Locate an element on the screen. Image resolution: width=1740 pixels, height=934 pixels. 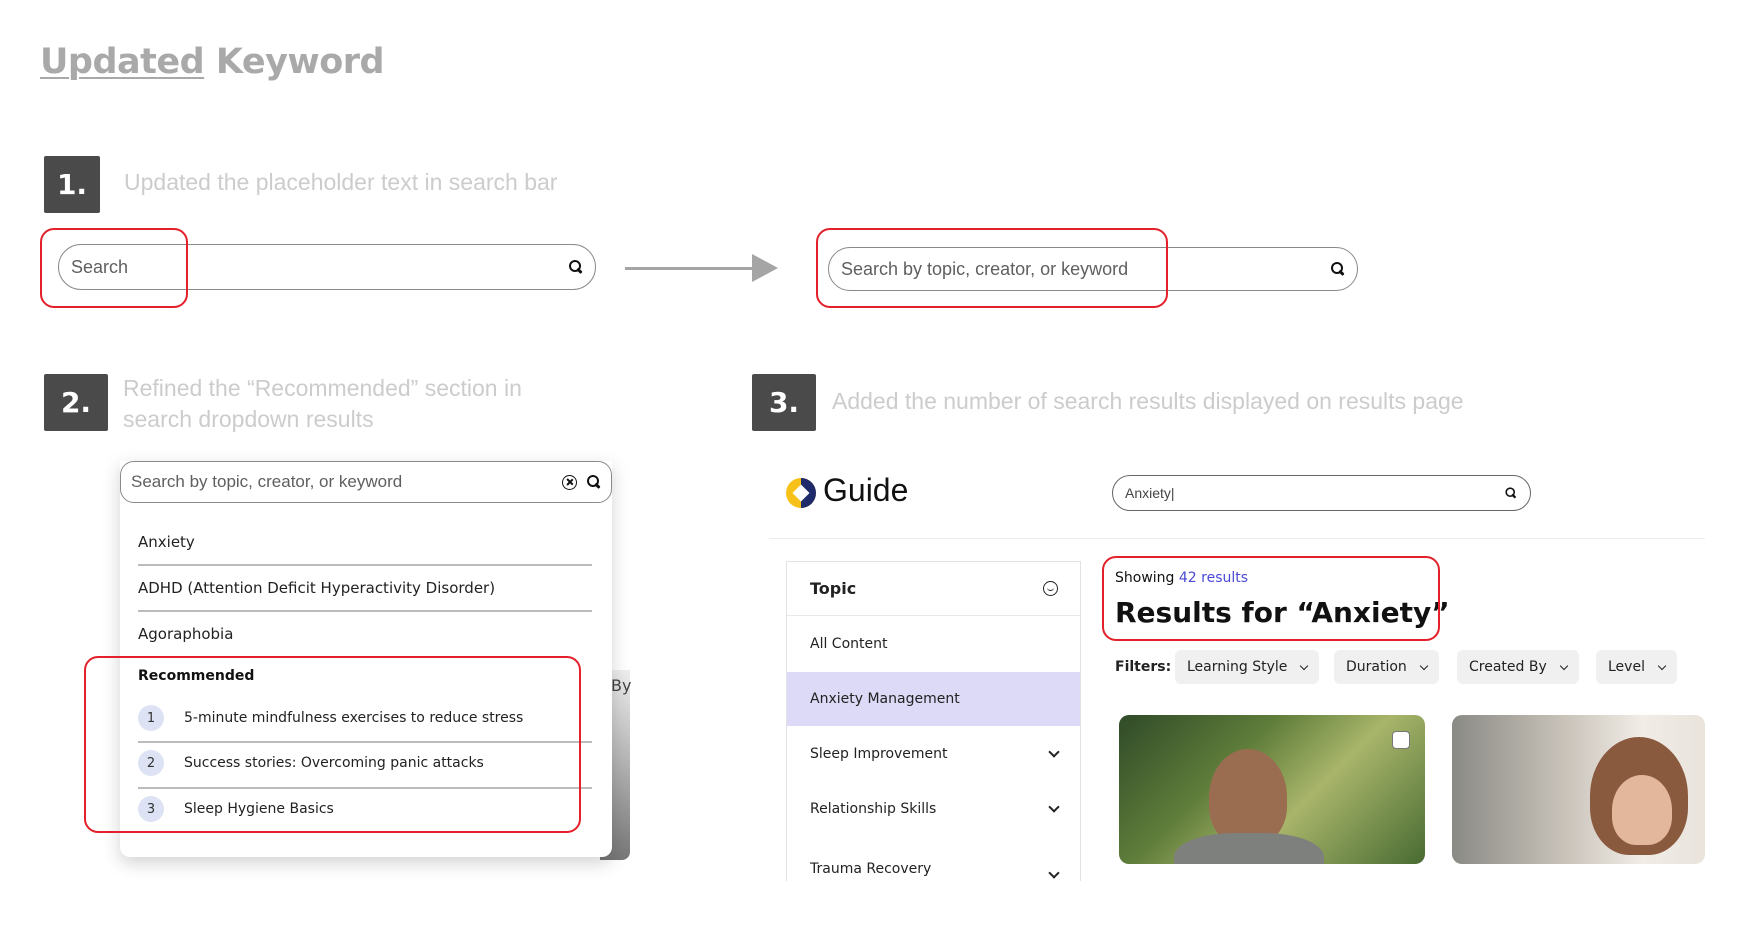
sidebar-item-all-content: All Content is located at coordinates (933, 644).